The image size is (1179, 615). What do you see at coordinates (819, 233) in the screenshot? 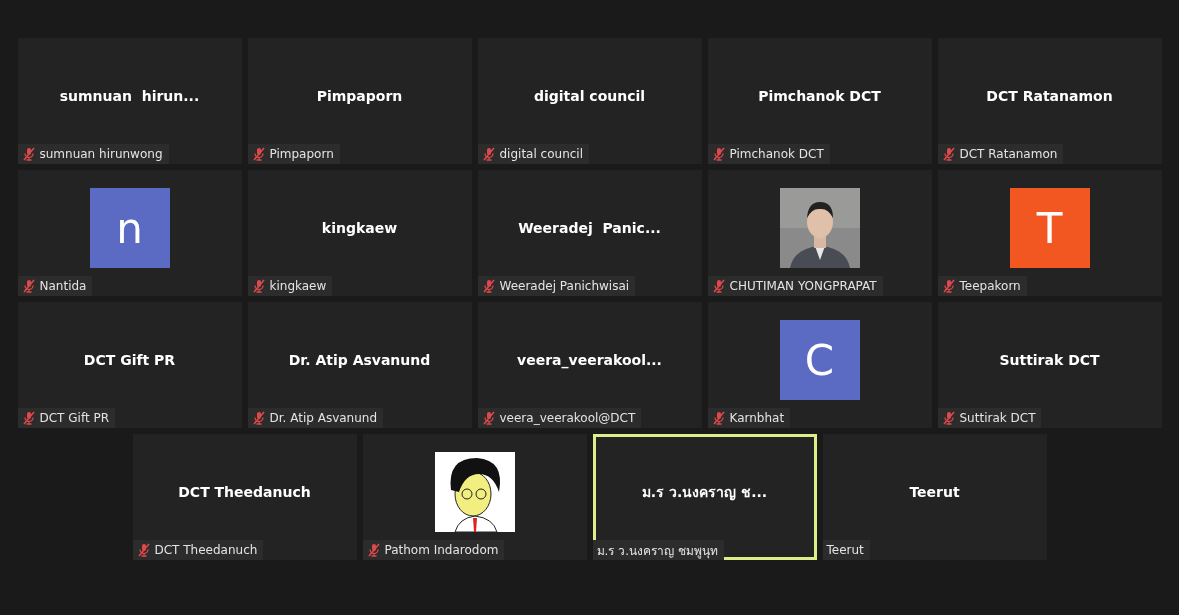
I see `video-tile: CHUTIMAN YONGPRAPAT` at bounding box center [819, 233].